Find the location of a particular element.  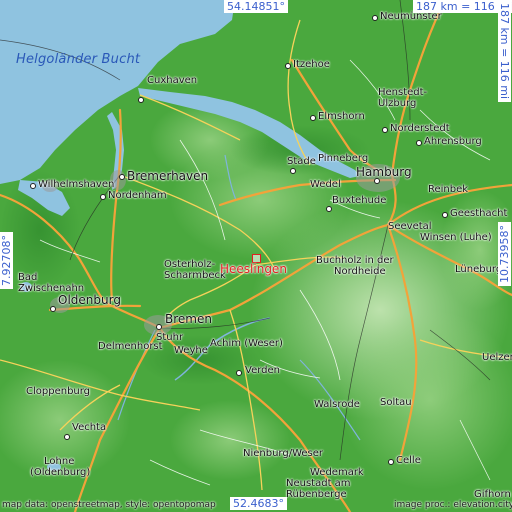

place-wedel: Wedel is located at coordinates (325, 184).